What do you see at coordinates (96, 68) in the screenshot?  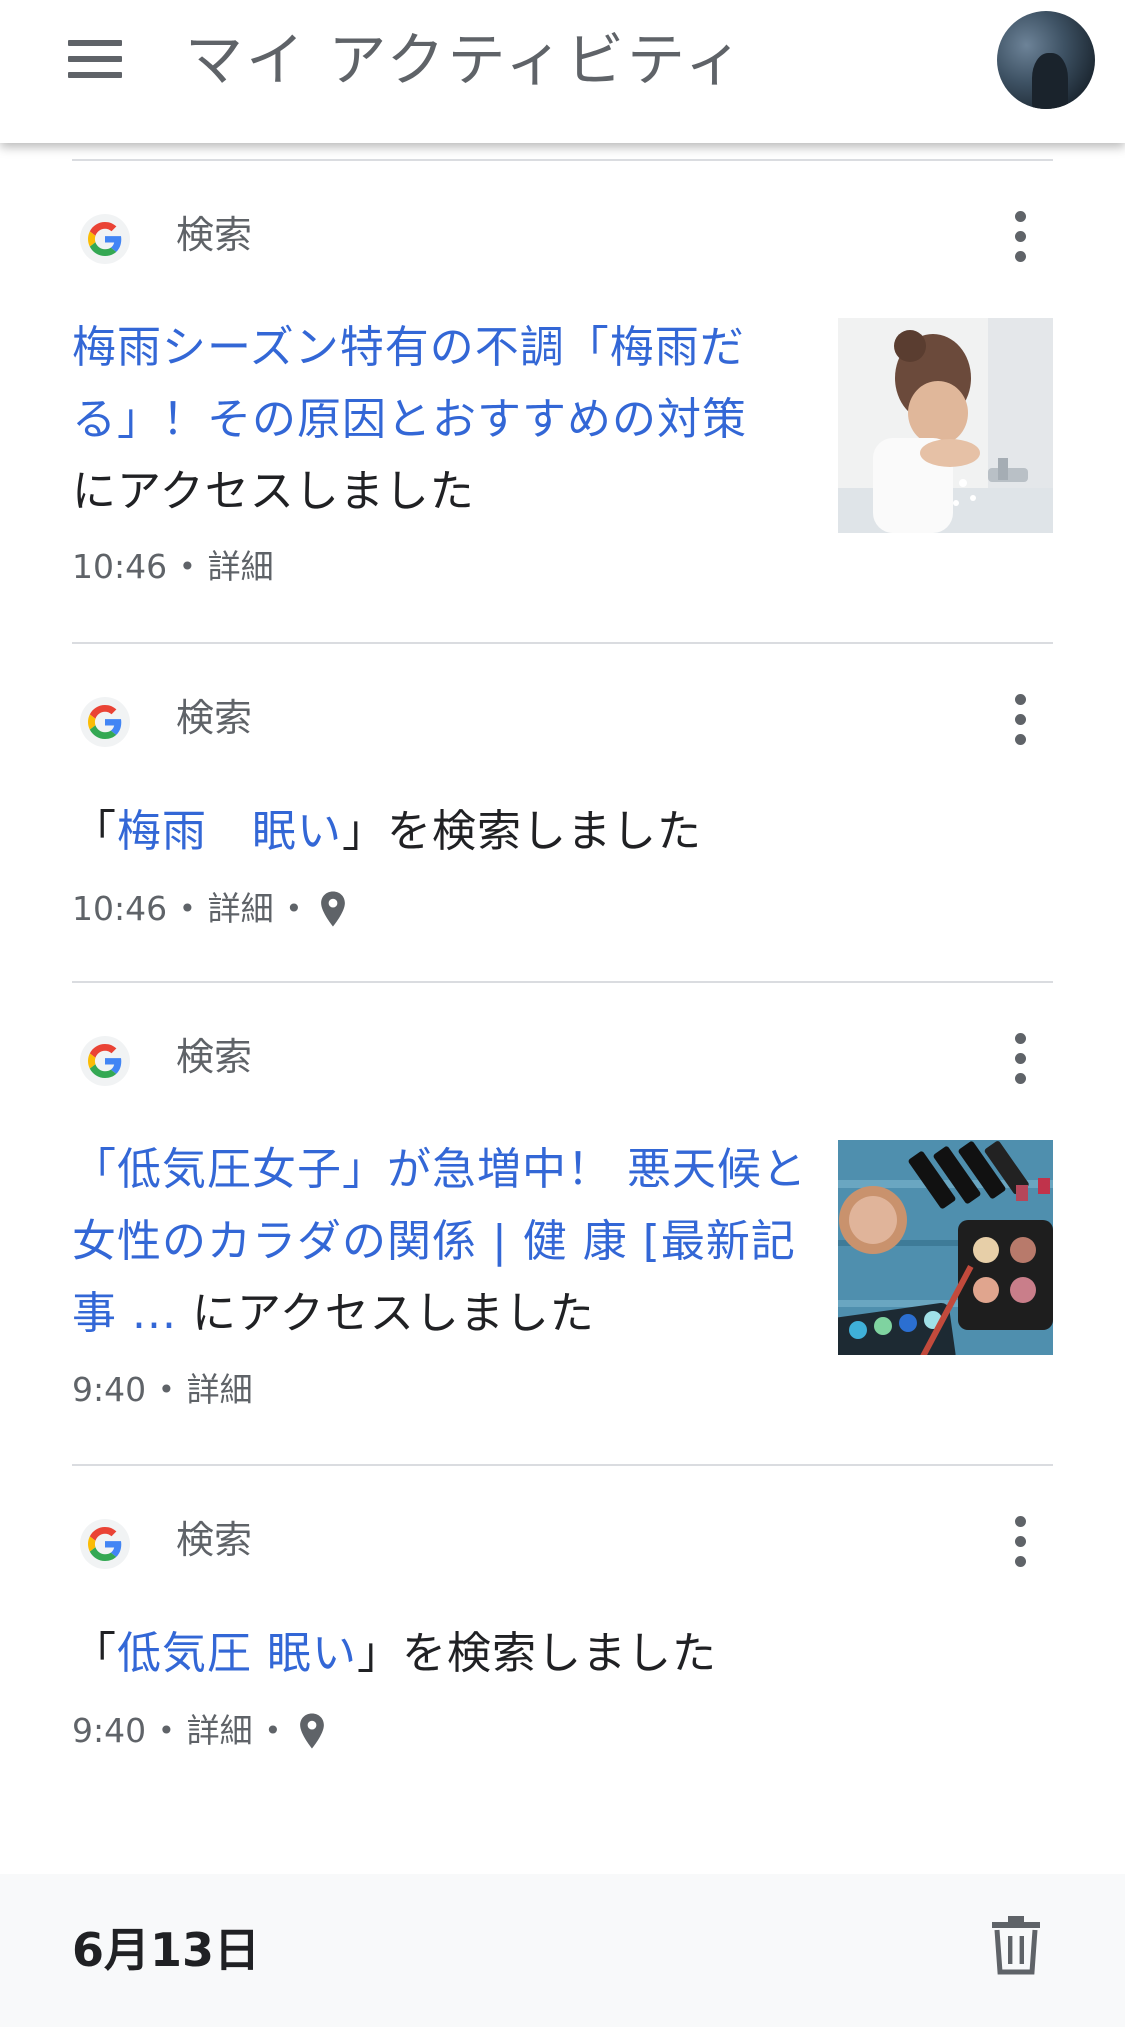 I see `hamburger-menu-icon` at bounding box center [96, 68].